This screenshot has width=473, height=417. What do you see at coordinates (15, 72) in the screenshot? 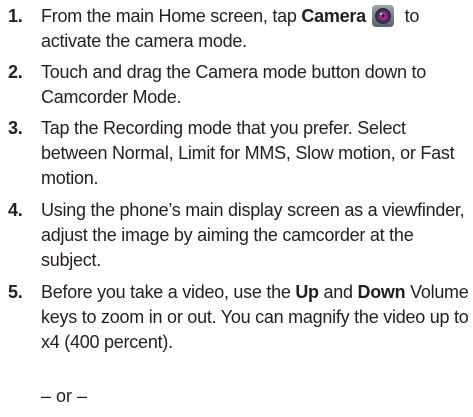
I see `step-number: 2.` at bounding box center [15, 72].